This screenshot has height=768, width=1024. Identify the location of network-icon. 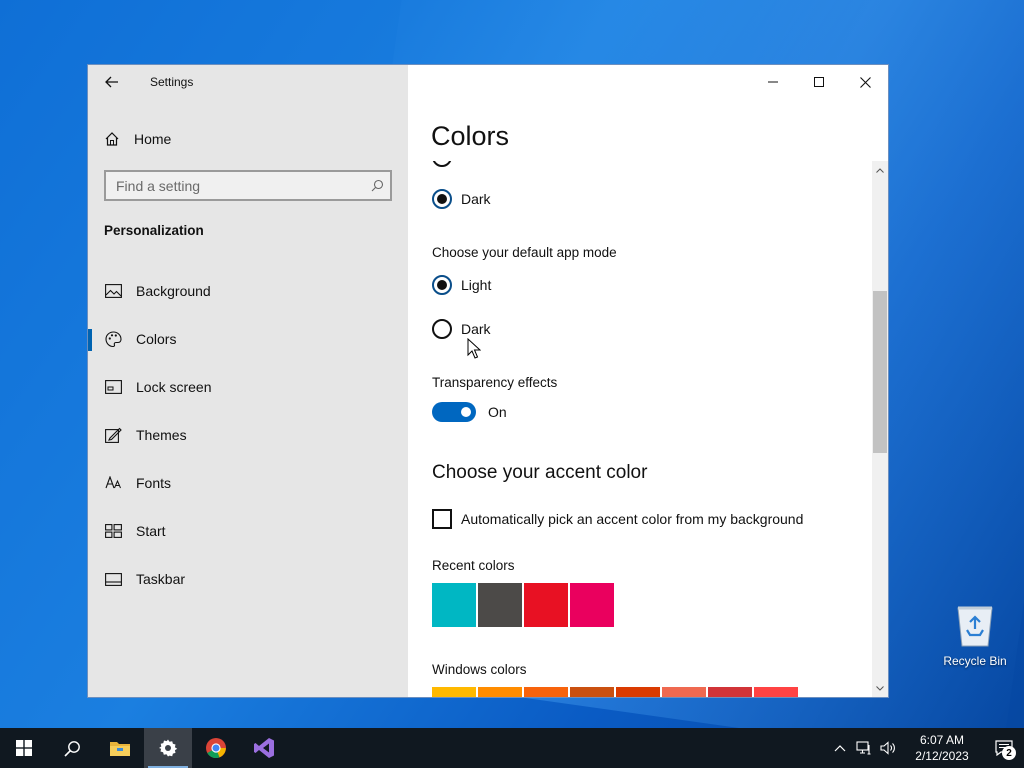
(863, 748).